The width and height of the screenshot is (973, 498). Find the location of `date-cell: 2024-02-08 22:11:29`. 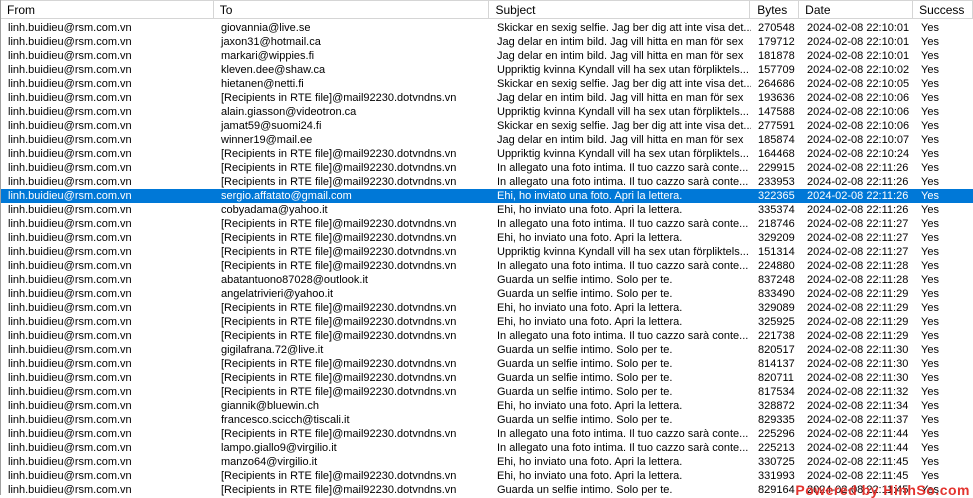

date-cell: 2024-02-08 22:11:29 is located at coordinates (858, 308).